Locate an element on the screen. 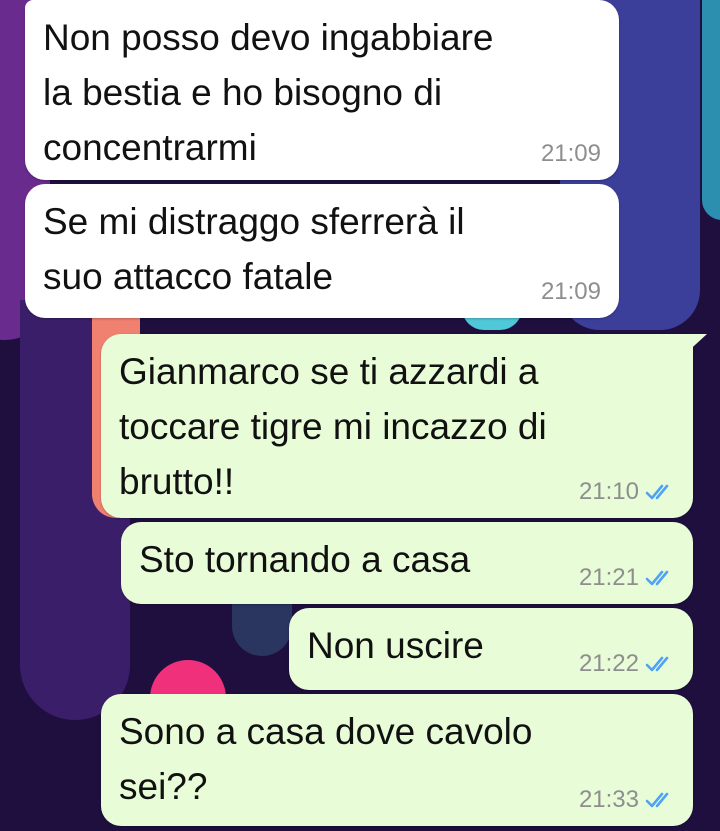 This screenshot has width=720, height=831. message-meta: 21:22 is located at coordinates (627, 664).